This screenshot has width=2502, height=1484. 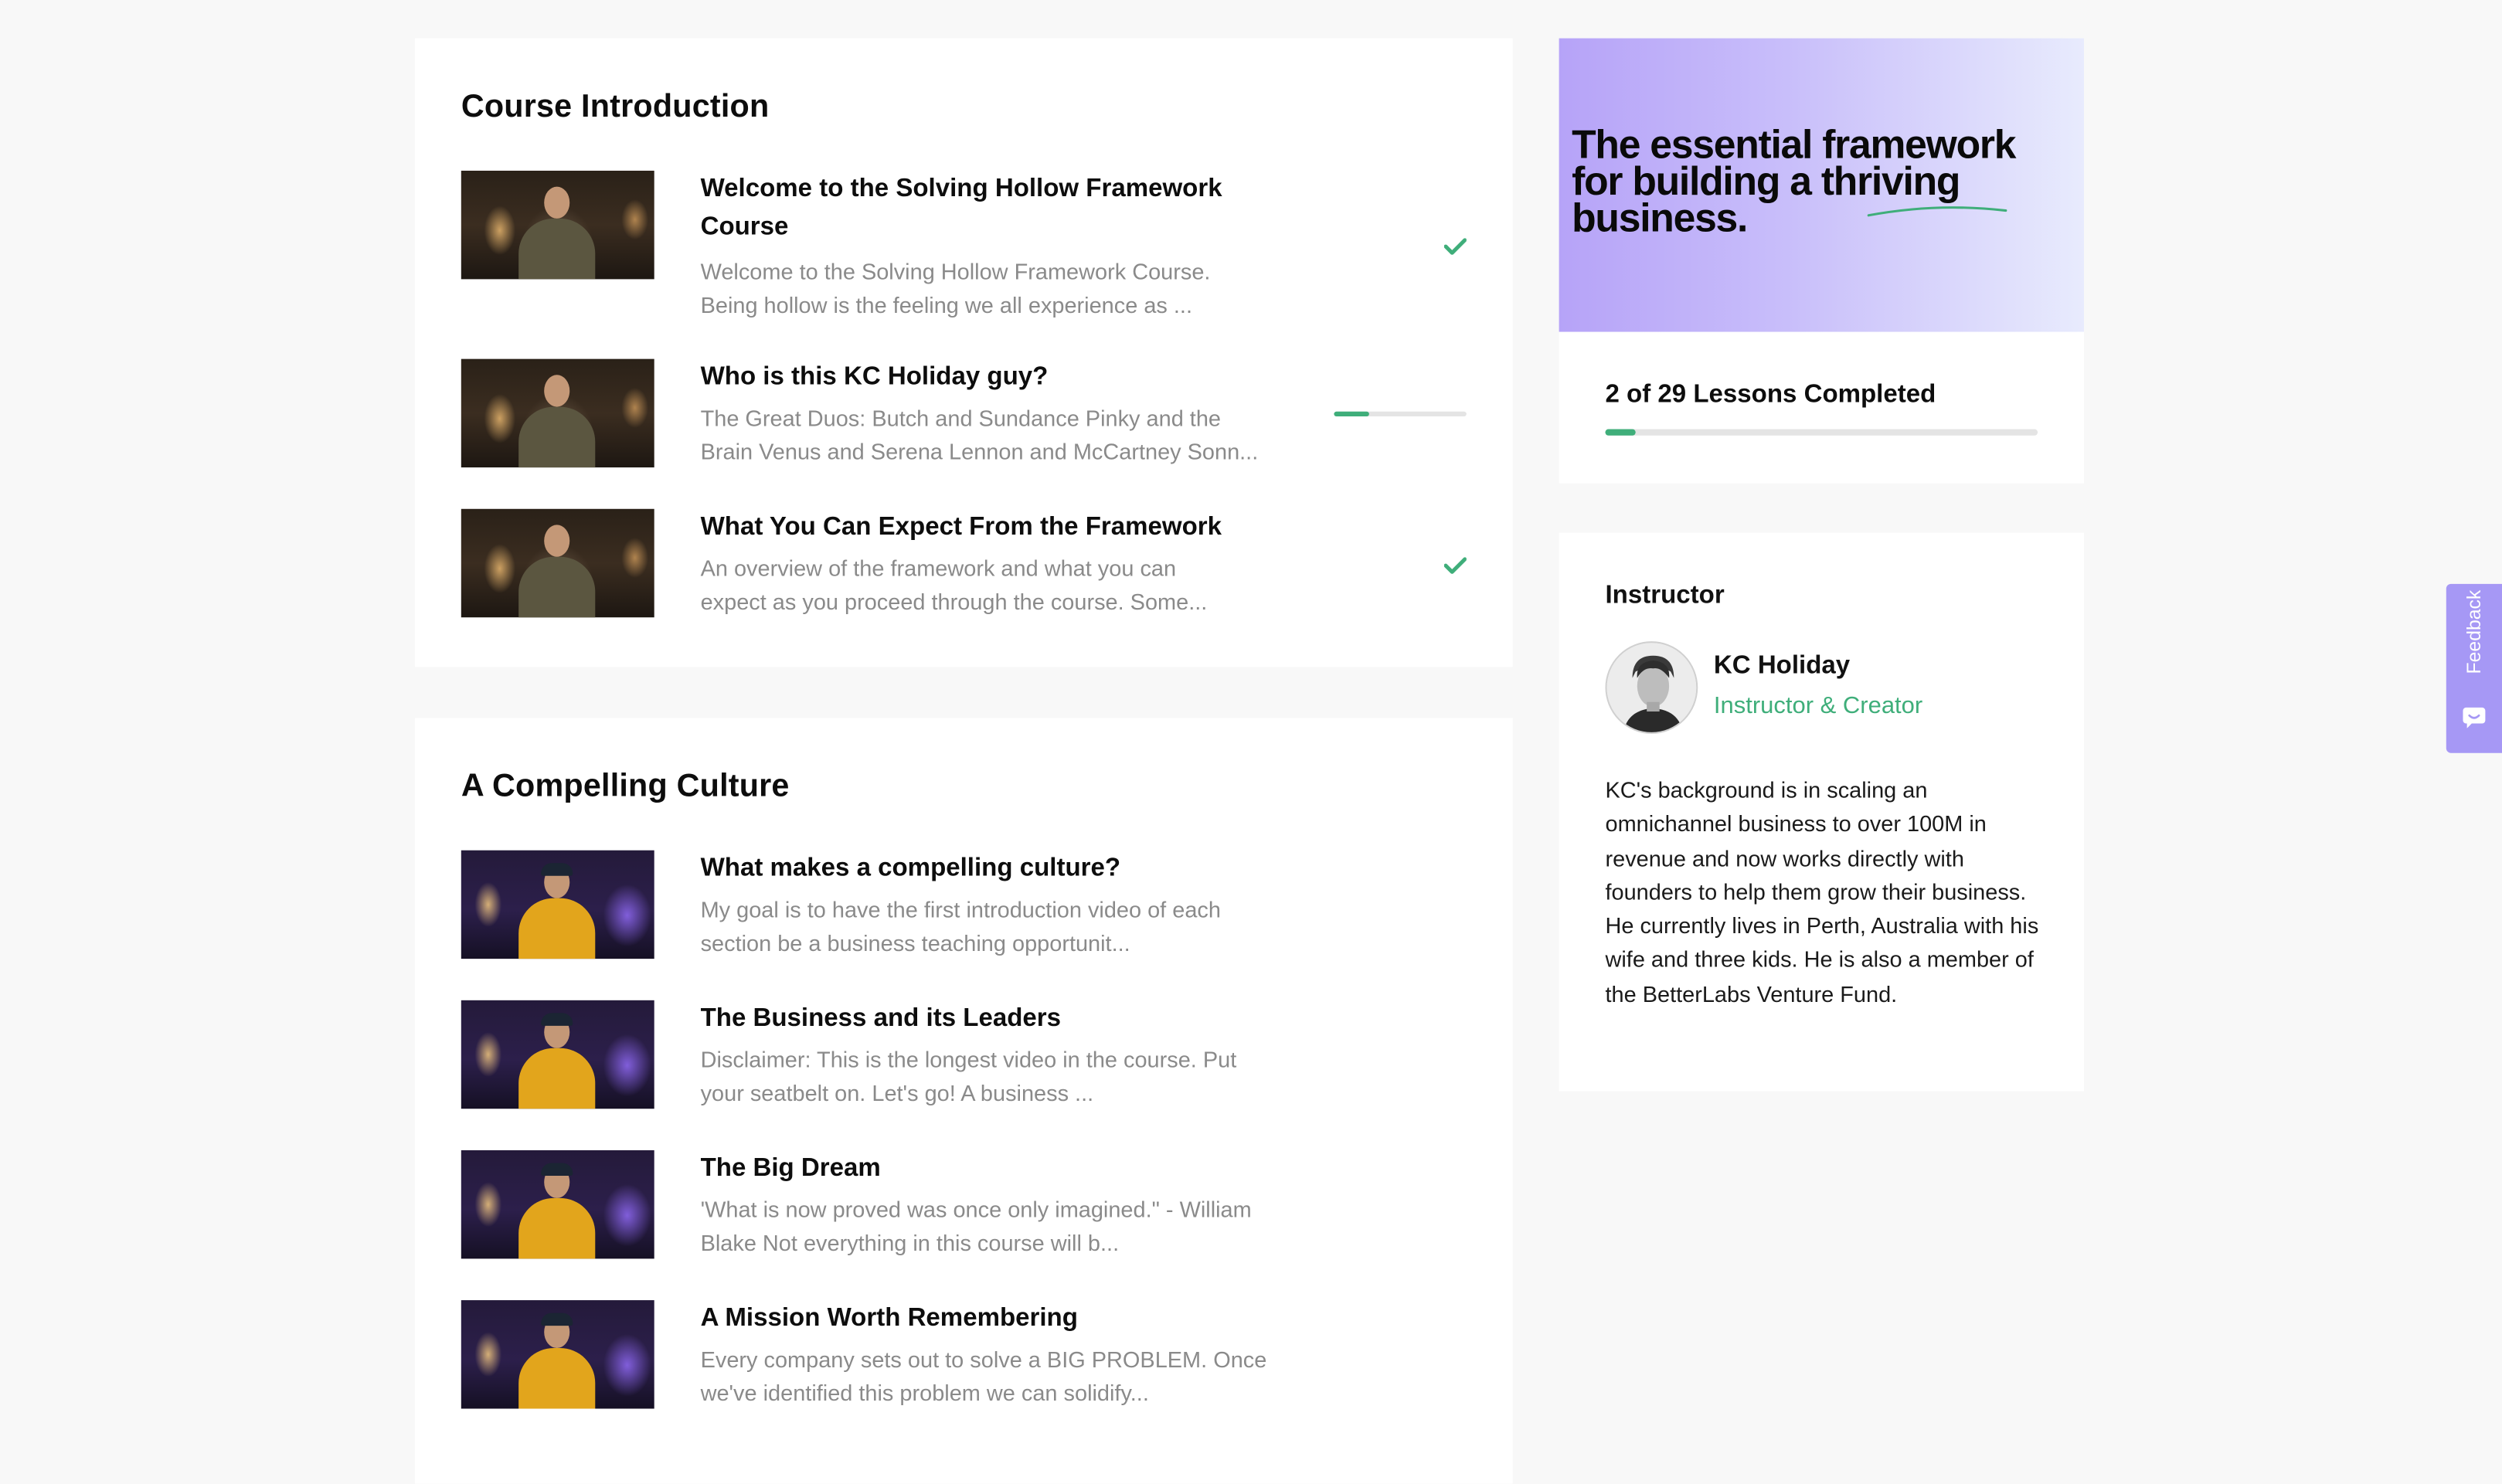 I want to click on instructor-heading: Instructor, so click(x=1665, y=596).